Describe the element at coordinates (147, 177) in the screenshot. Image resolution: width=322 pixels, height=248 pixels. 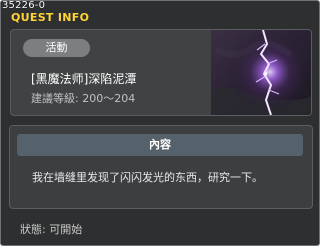
I see `content-description: 我在墙缝里发现了闪闪发光的东西，研究一下。` at that location.